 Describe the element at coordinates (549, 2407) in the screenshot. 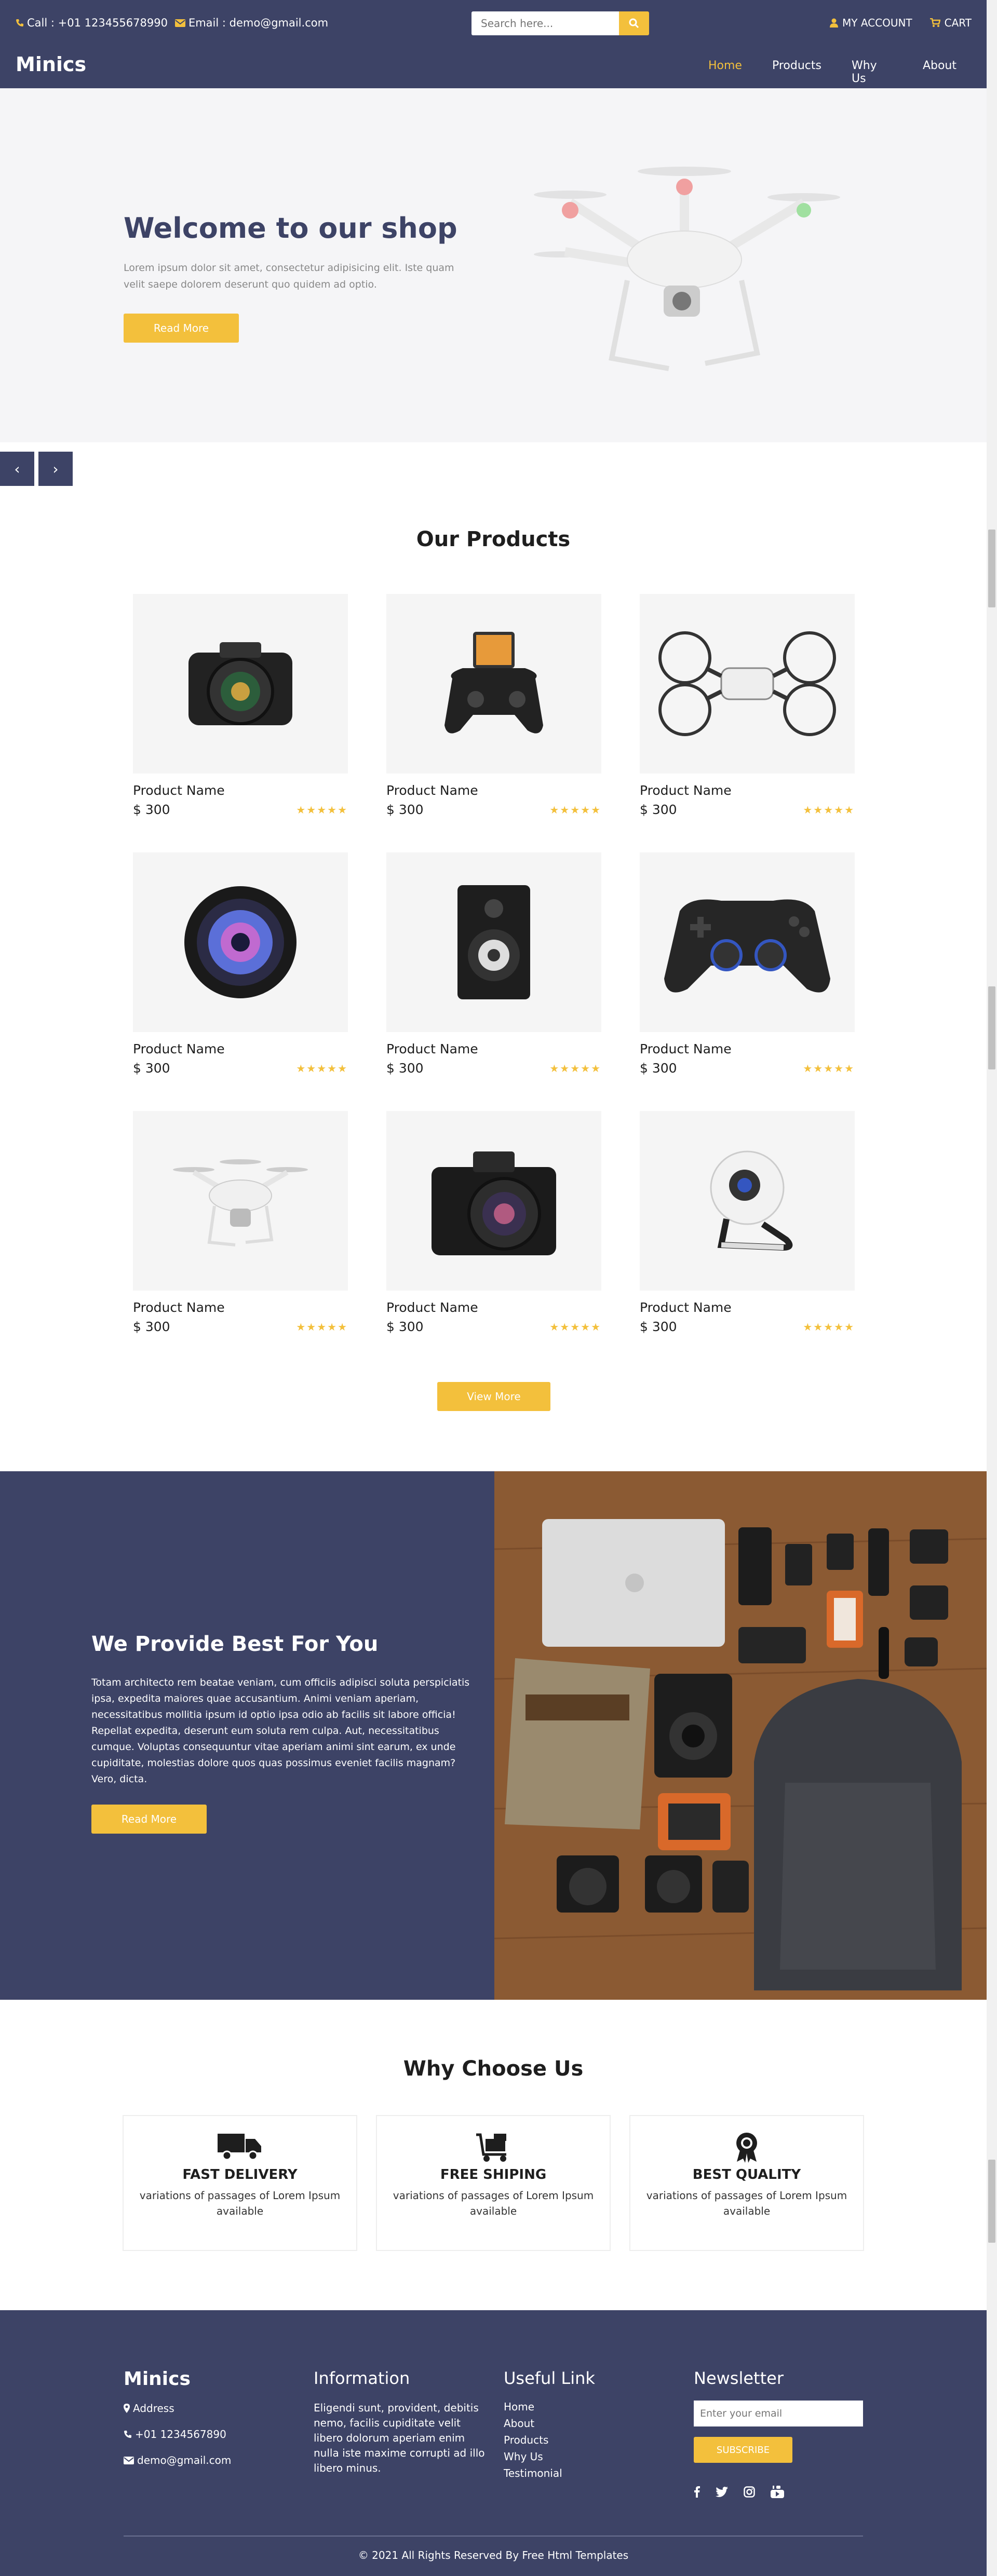

I see `footer-link-home: Home` at that location.